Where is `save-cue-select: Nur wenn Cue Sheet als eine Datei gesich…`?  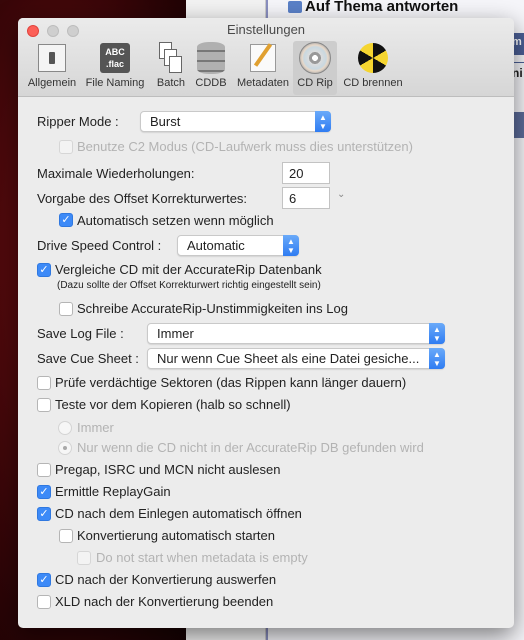
save-cue-select: Nur wenn Cue Sheet als eine Datei gesich… is located at coordinates (296, 358).